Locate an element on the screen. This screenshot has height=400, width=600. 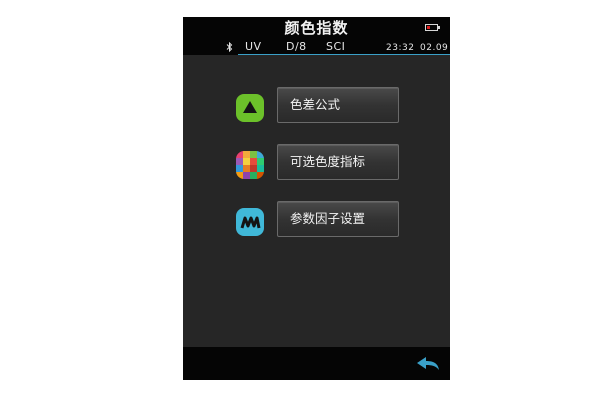
optional-chromaticity-index-button: 可选色度指标 is located at coordinates (338, 162).